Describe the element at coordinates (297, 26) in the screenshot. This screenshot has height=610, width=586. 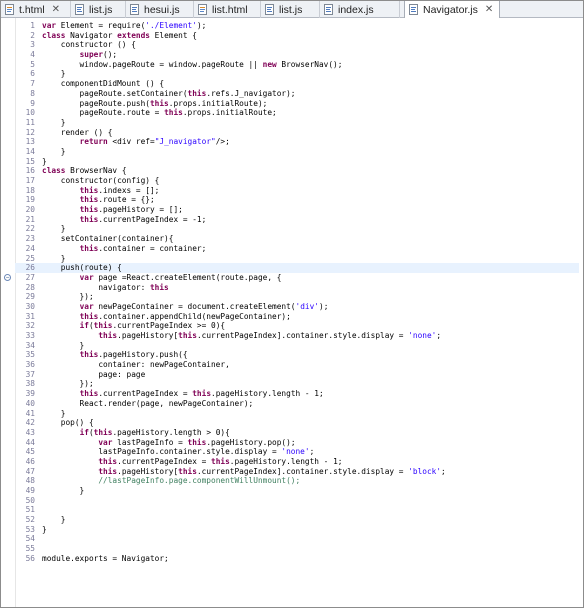
I see `code-line: 1 var Element = require('./Element');` at that location.